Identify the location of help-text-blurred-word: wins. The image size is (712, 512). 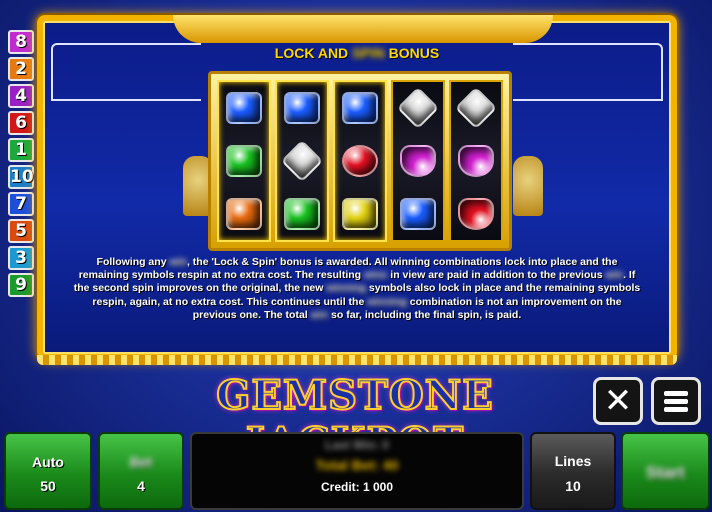
(376, 275).